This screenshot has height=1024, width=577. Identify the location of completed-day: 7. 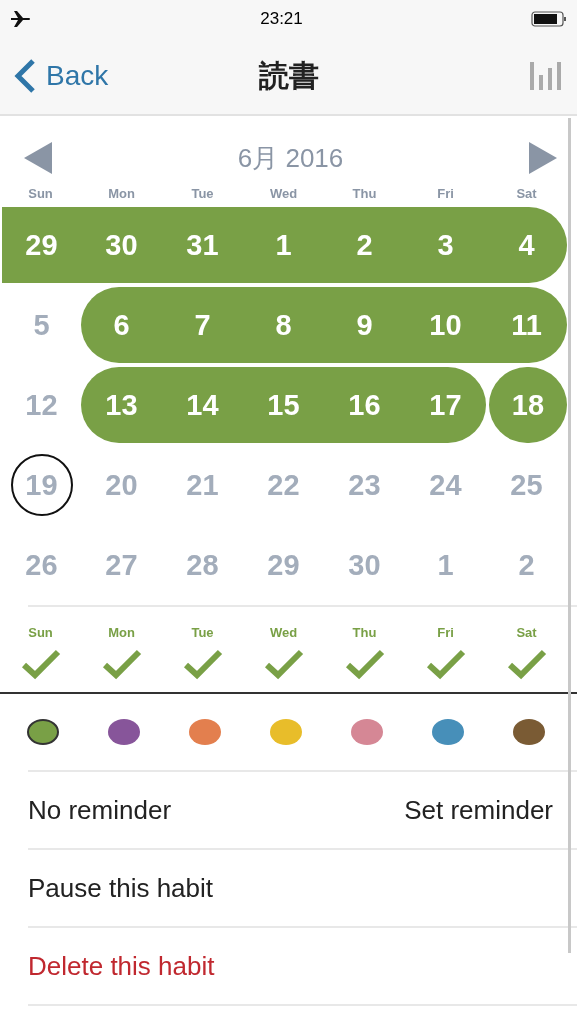
(202, 325).